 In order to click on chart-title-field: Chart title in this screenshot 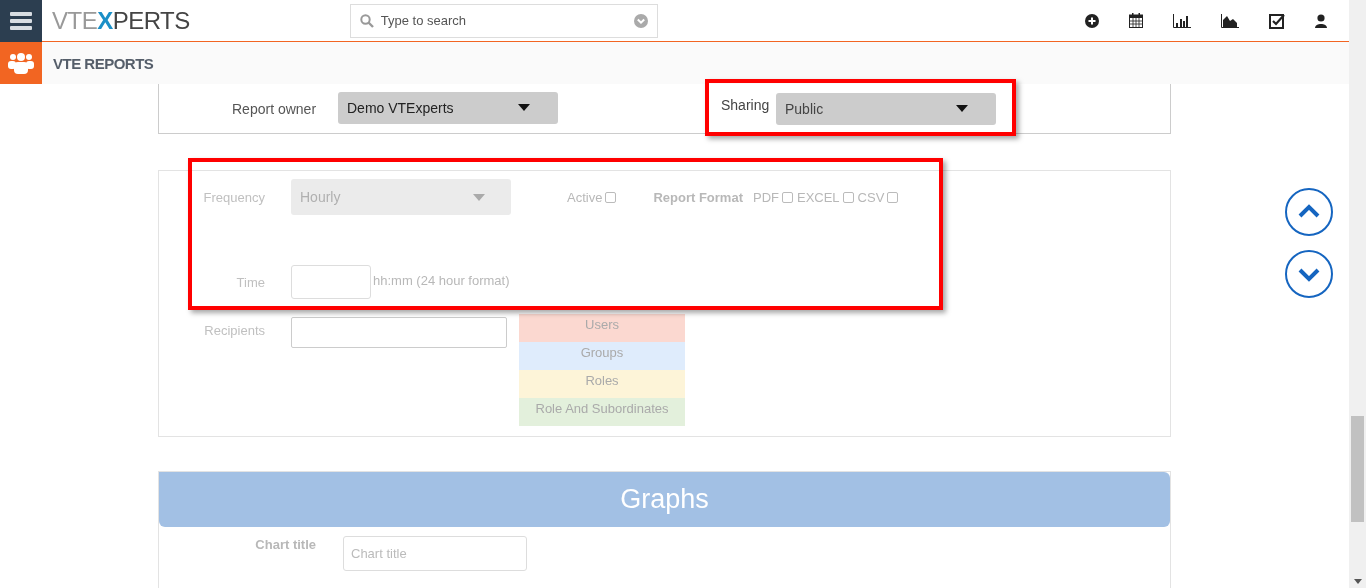, I will do `click(435, 553)`.